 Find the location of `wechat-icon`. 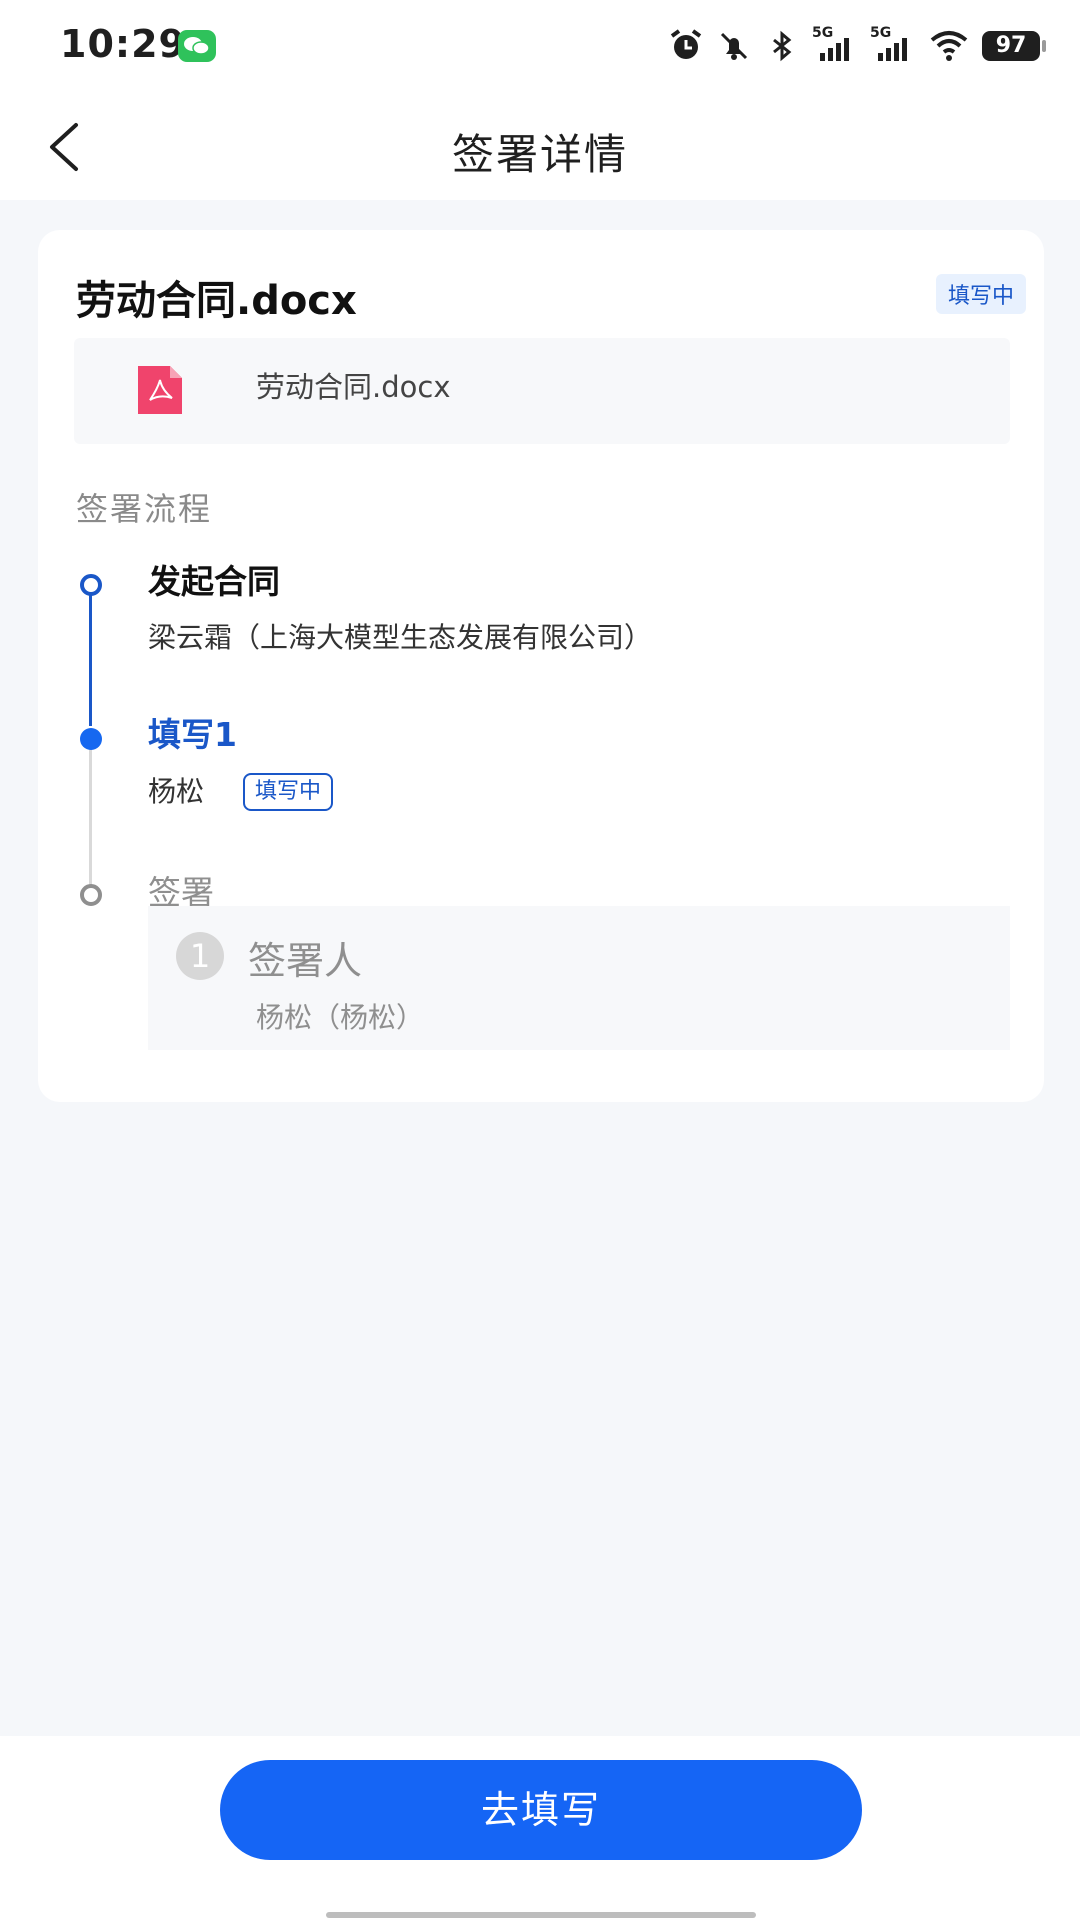

wechat-icon is located at coordinates (197, 46).